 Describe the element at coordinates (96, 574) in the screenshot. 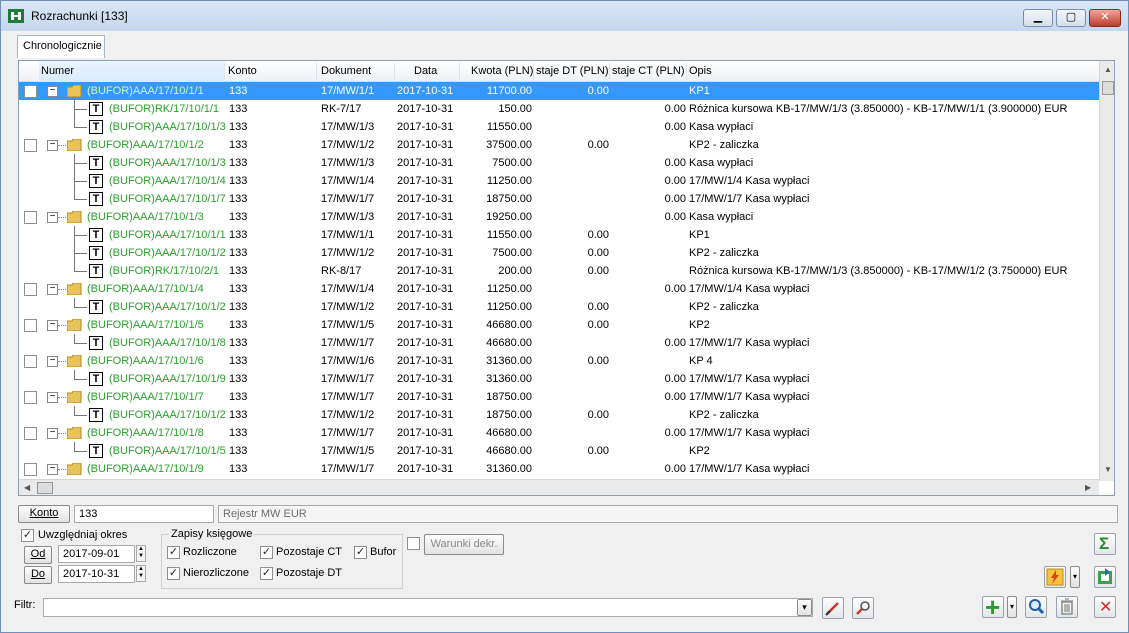

I see `do-date-field: 2017-10-31` at that location.